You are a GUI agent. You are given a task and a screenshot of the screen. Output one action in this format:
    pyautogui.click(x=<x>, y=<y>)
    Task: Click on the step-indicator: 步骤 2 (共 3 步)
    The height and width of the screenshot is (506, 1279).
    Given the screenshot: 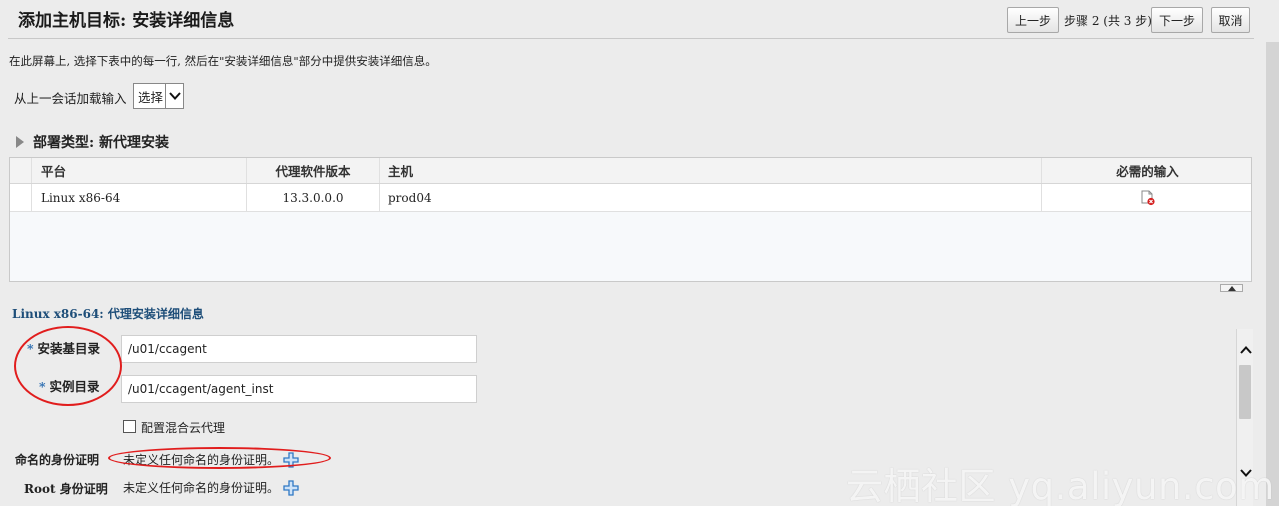 What is the action you would take?
    pyautogui.click(x=1108, y=21)
    